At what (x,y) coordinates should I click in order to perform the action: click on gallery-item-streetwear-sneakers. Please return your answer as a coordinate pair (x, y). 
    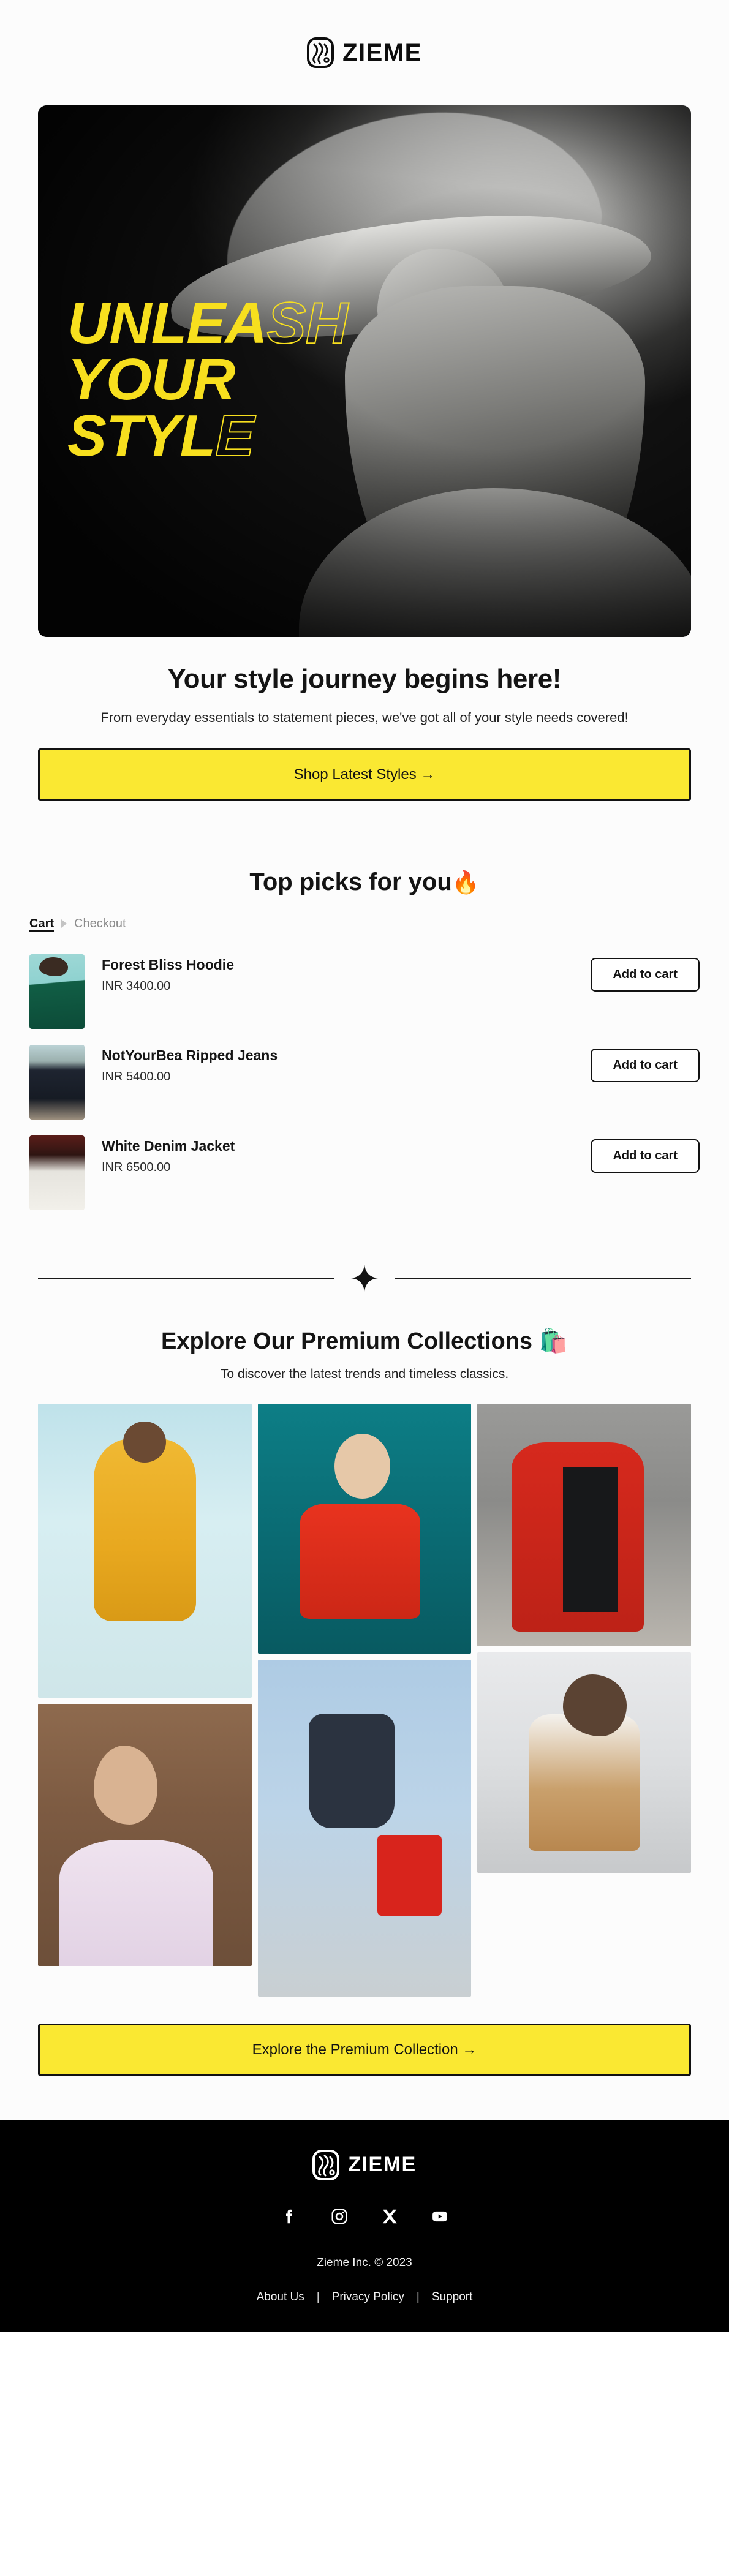
    Looking at the image, I should click on (364, 1828).